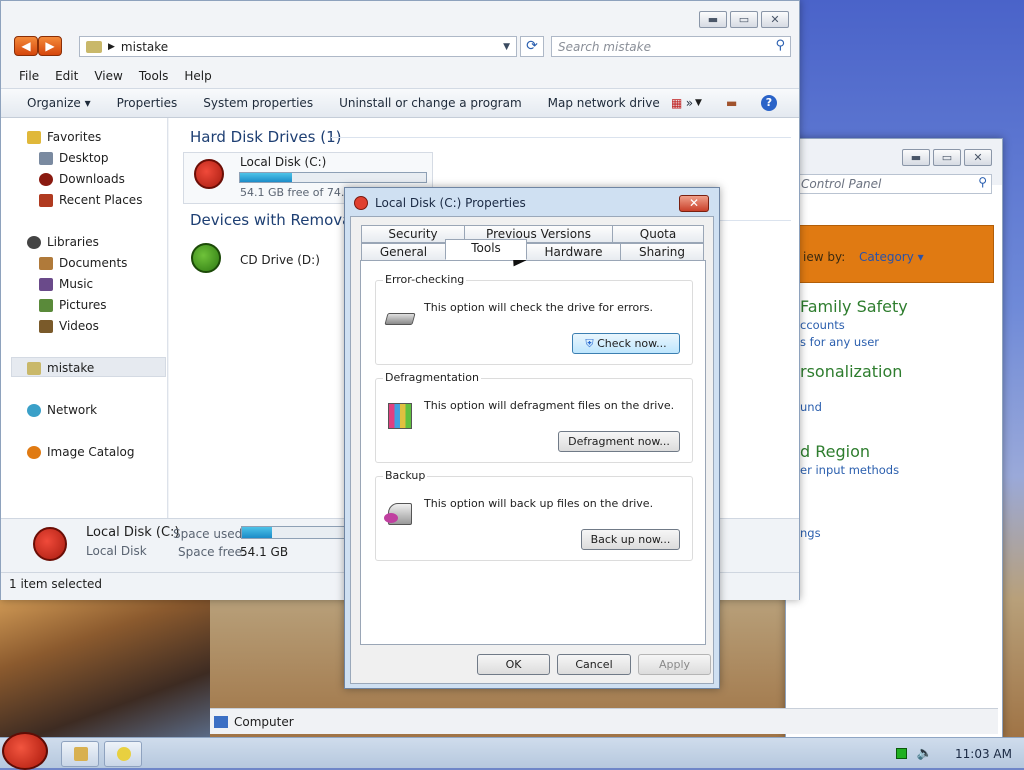 This screenshot has width=1024, height=770. What do you see at coordinates (90, 200) in the screenshot?
I see `nav-recent-places: Recent Places` at bounding box center [90, 200].